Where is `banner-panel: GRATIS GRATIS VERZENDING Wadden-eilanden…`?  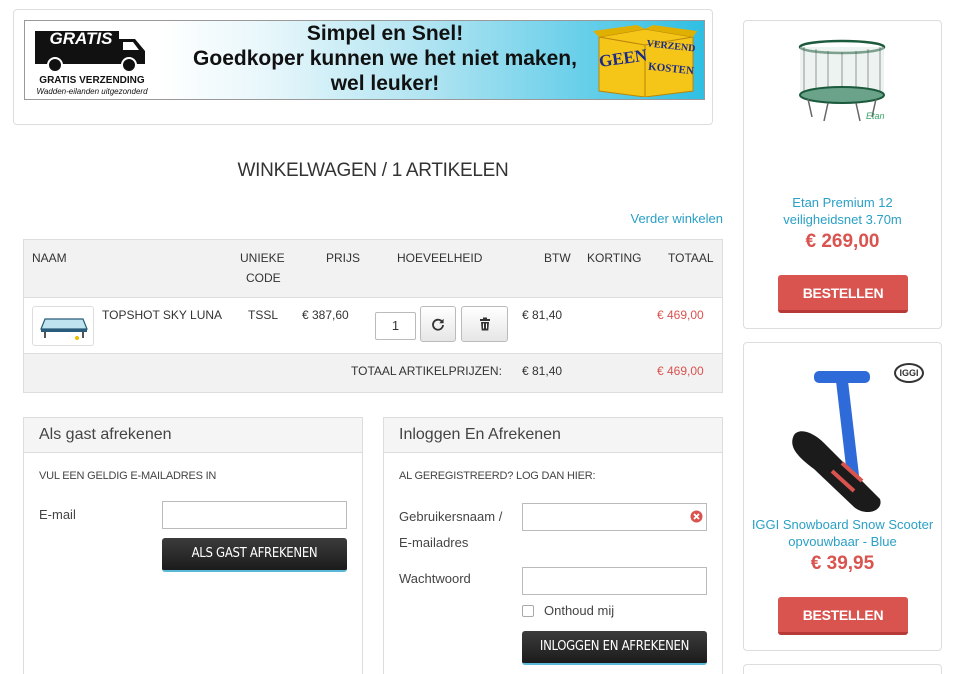
banner-panel: GRATIS GRATIS VERZENDING Wadden-eilanden… is located at coordinates (363, 67).